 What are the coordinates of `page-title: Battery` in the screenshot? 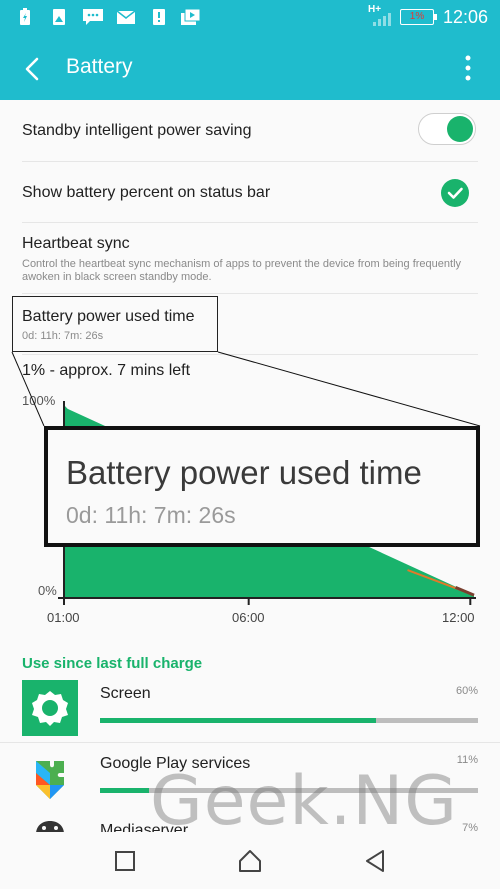 It's located at (99, 66).